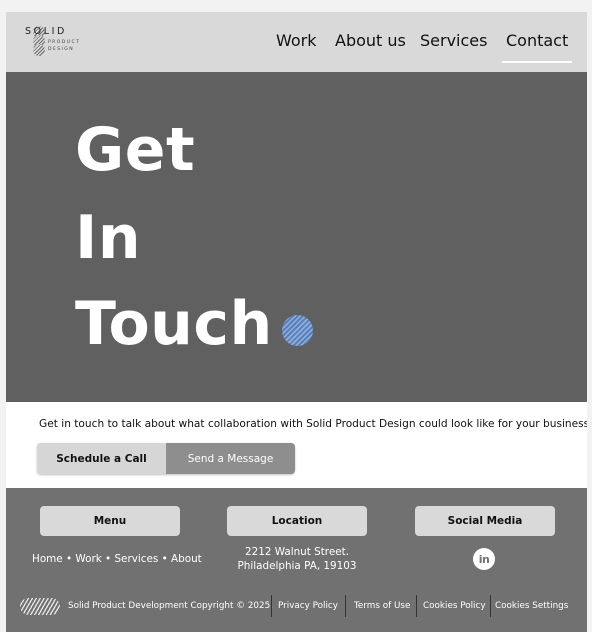 The width and height of the screenshot is (592, 632). I want to click on logo-text-product: PRODUCT, so click(64, 42).